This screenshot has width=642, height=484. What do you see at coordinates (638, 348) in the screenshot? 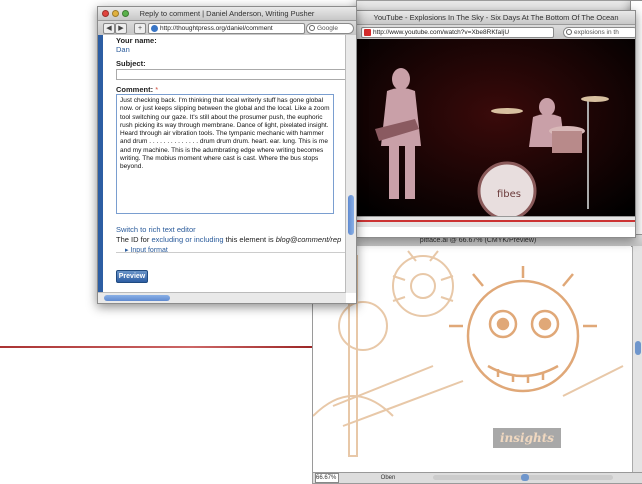
I see `illustrator-scroll-thumb` at bounding box center [638, 348].